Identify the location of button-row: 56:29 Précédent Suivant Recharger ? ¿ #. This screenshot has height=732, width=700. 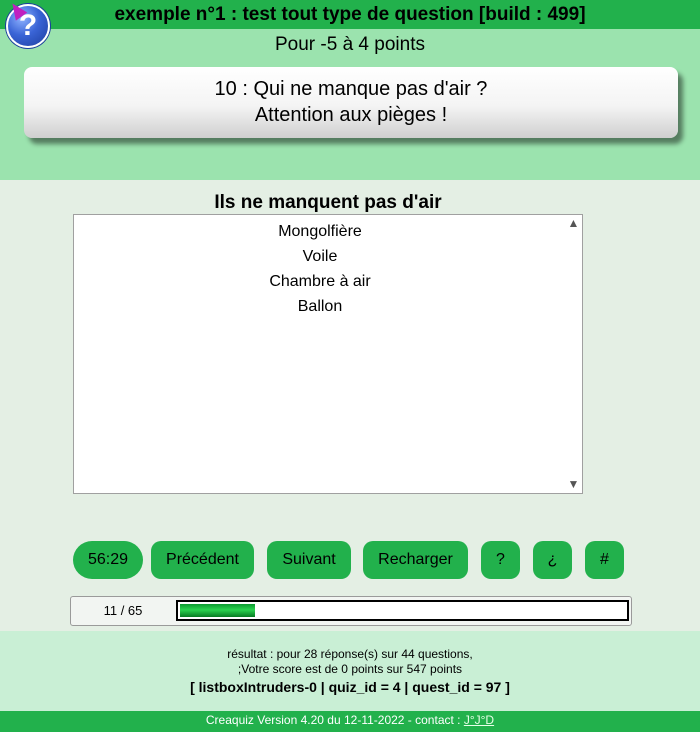
(350, 560).